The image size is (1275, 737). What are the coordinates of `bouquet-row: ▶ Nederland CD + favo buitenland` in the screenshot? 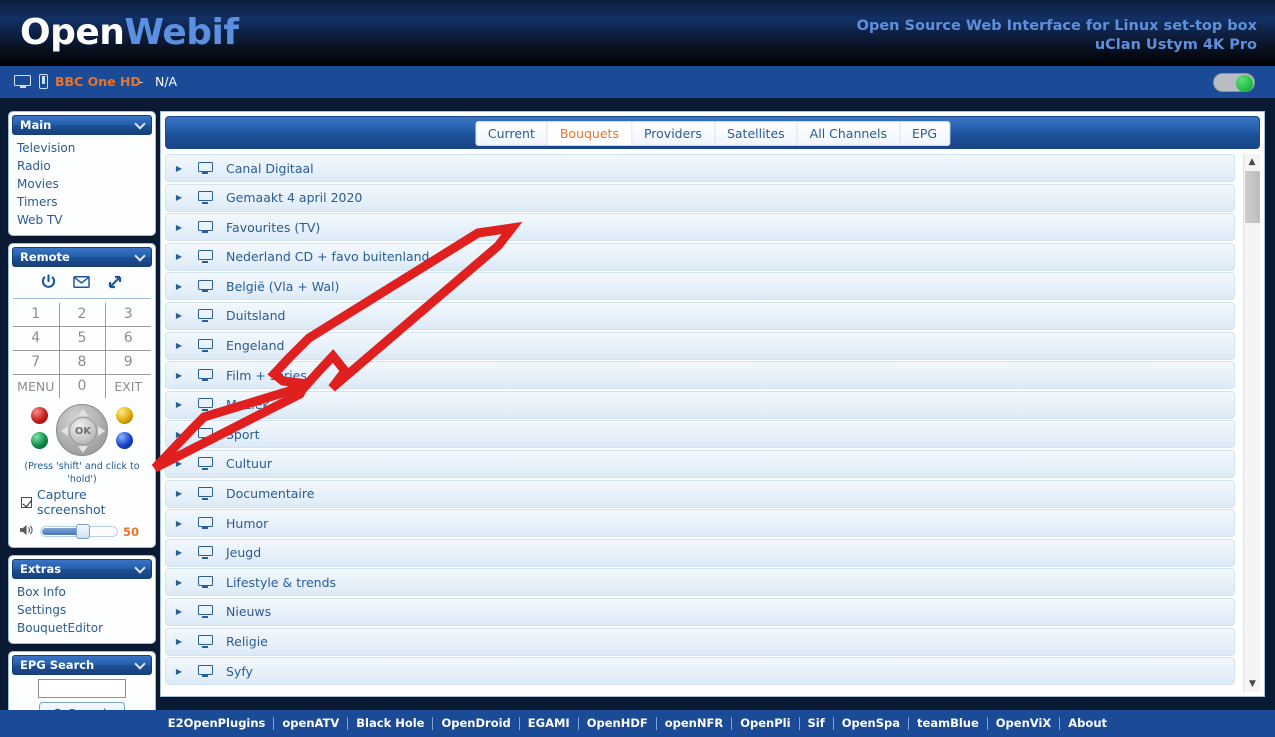 It's located at (700, 256).